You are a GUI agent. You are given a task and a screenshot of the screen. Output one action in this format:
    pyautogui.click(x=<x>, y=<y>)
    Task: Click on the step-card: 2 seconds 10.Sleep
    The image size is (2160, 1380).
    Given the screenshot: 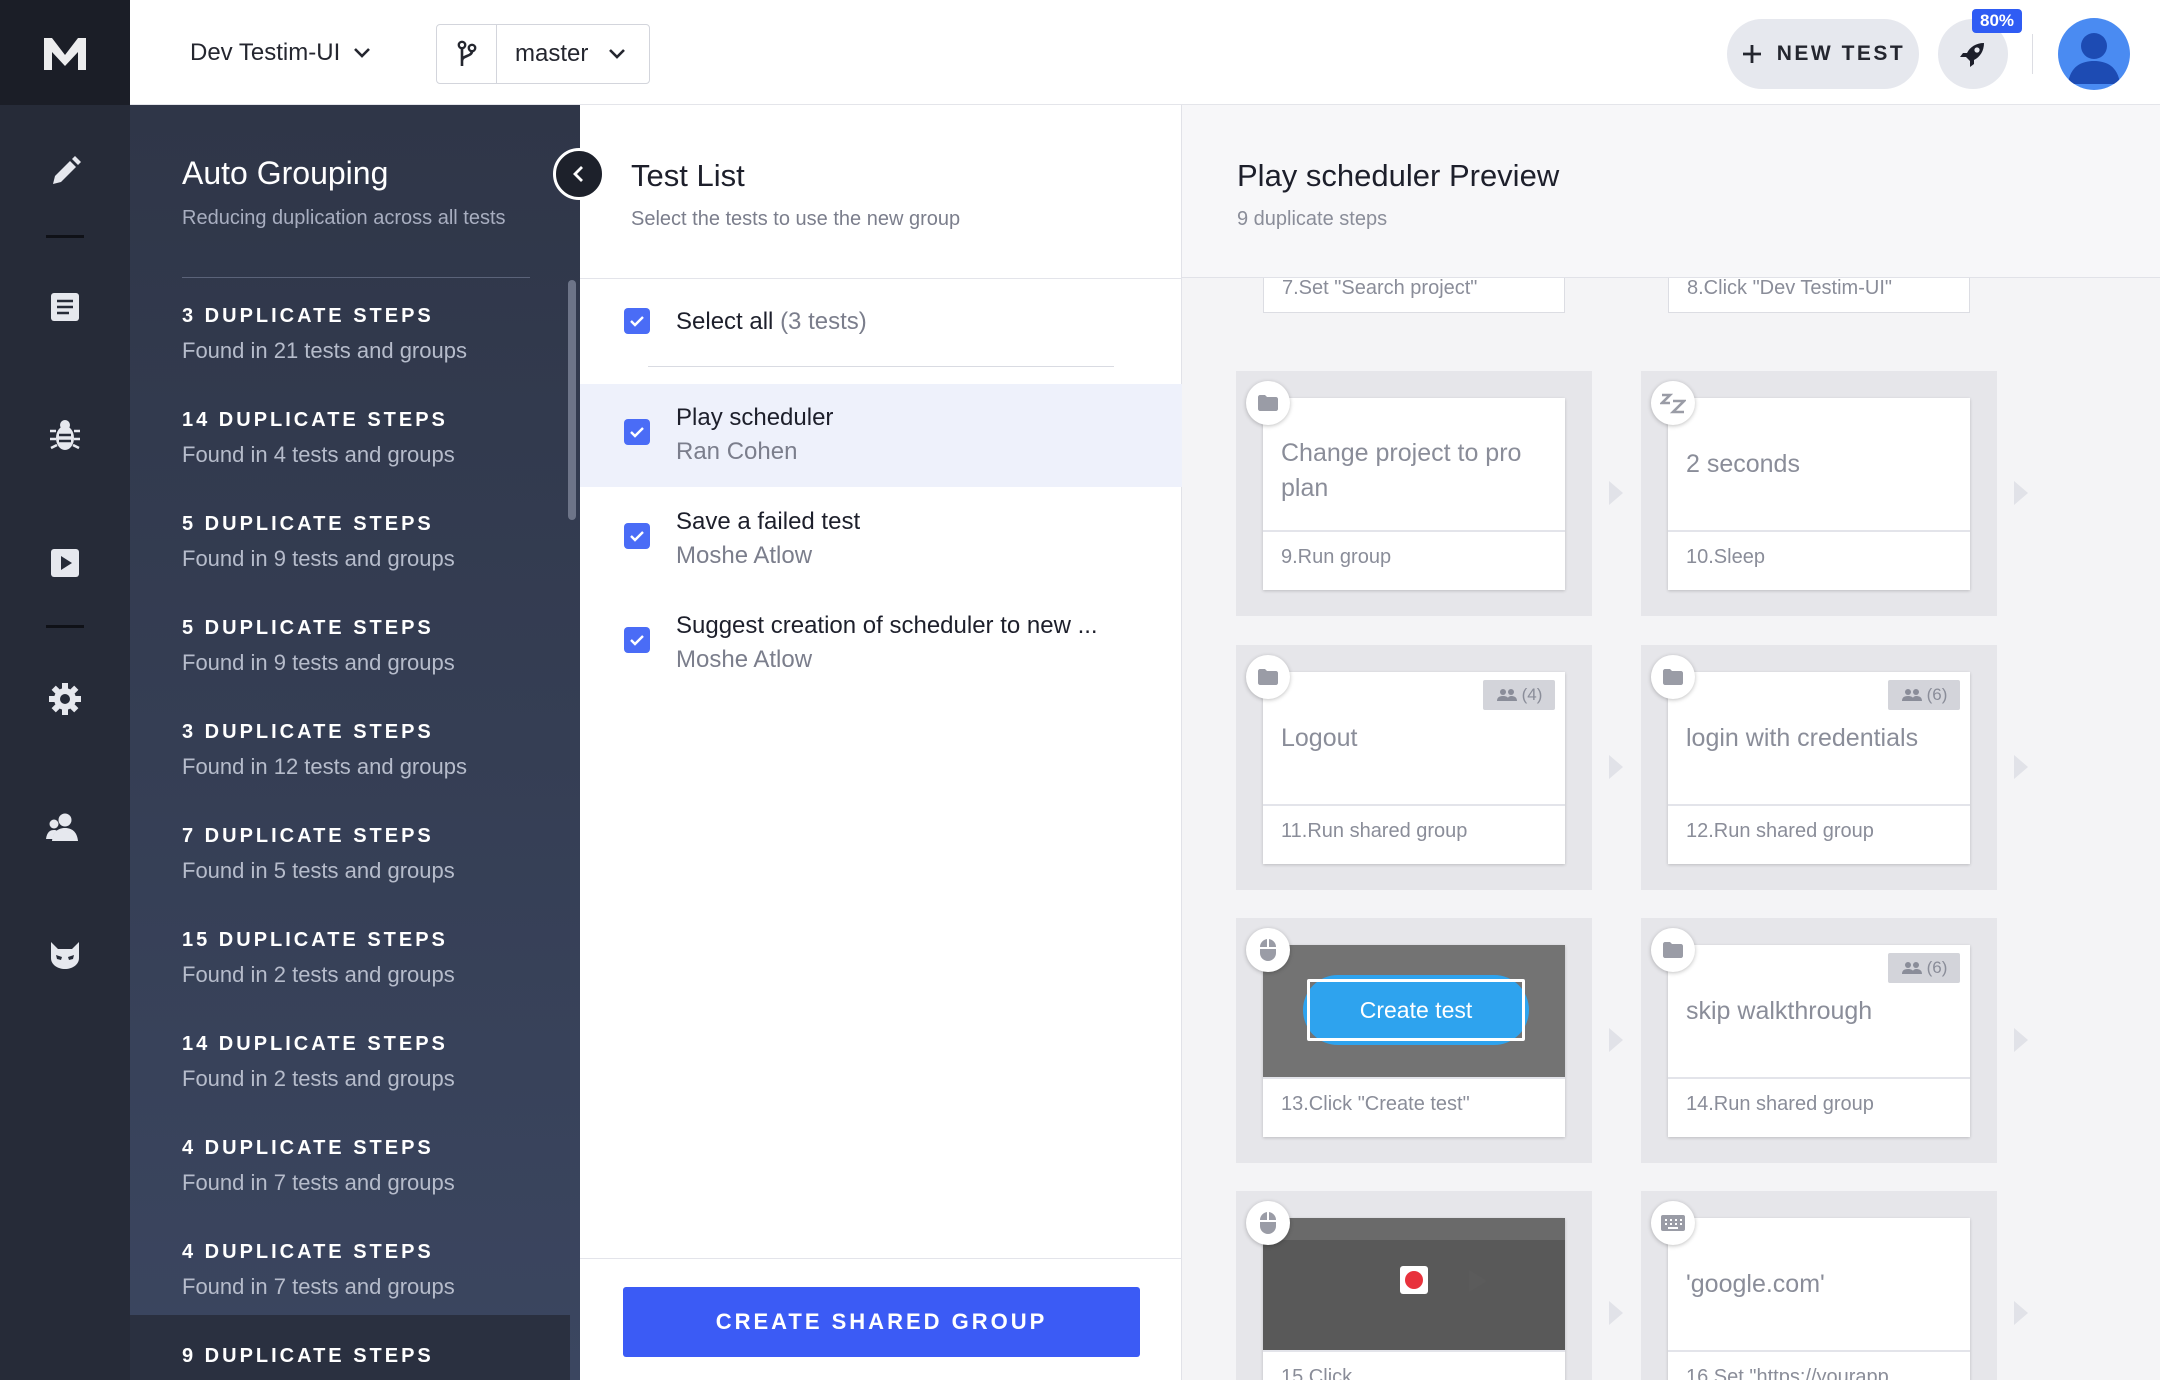 What is the action you would take?
    pyautogui.click(x=1819, y=494)
    